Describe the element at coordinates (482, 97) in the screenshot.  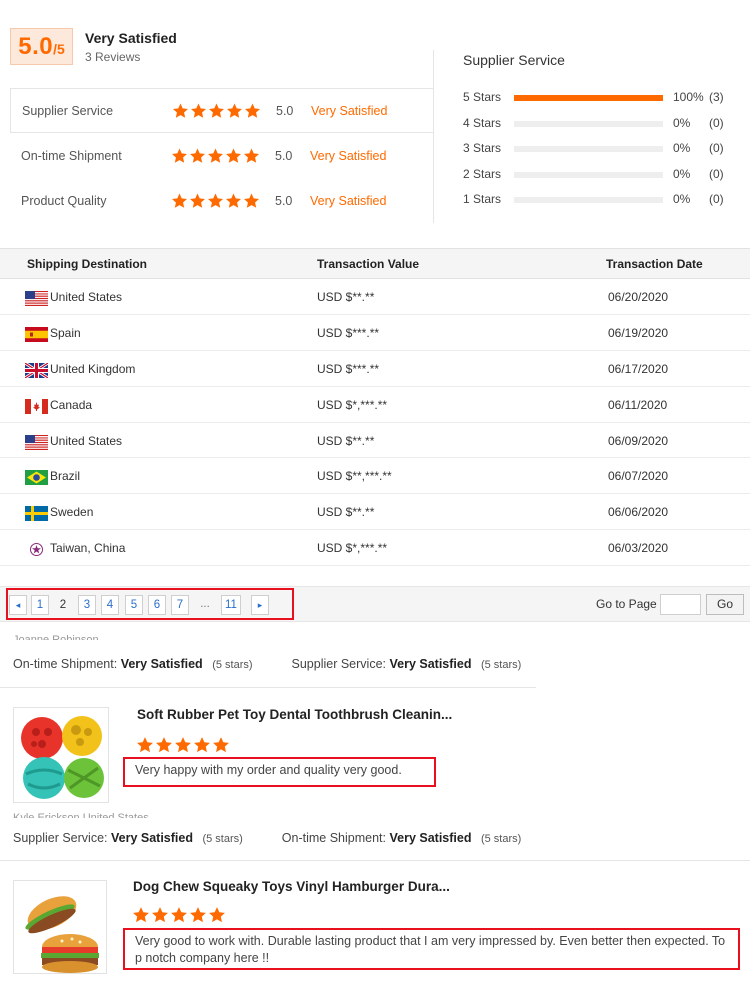
I see `distribution-label: 5 Stars` at that location.